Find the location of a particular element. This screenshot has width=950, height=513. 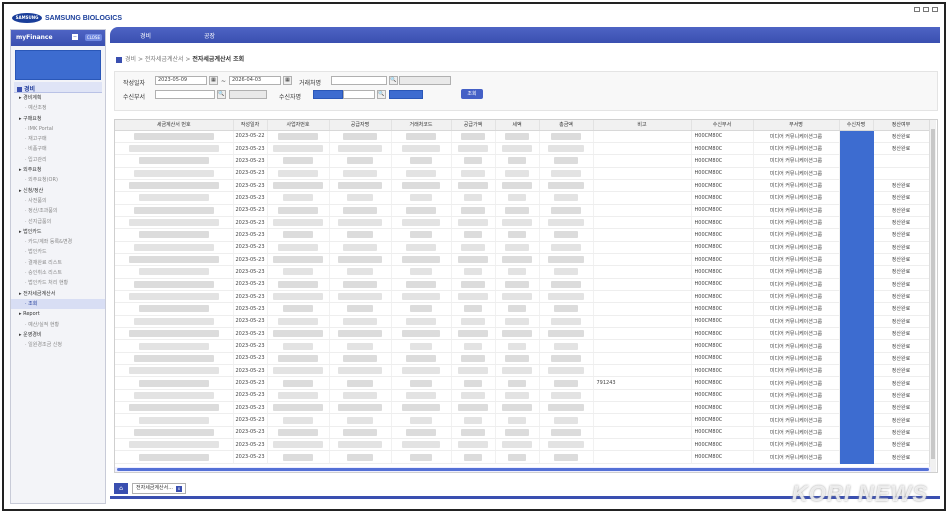

sidebar-item: · 재고구매 is located at coordinates (58, 139).